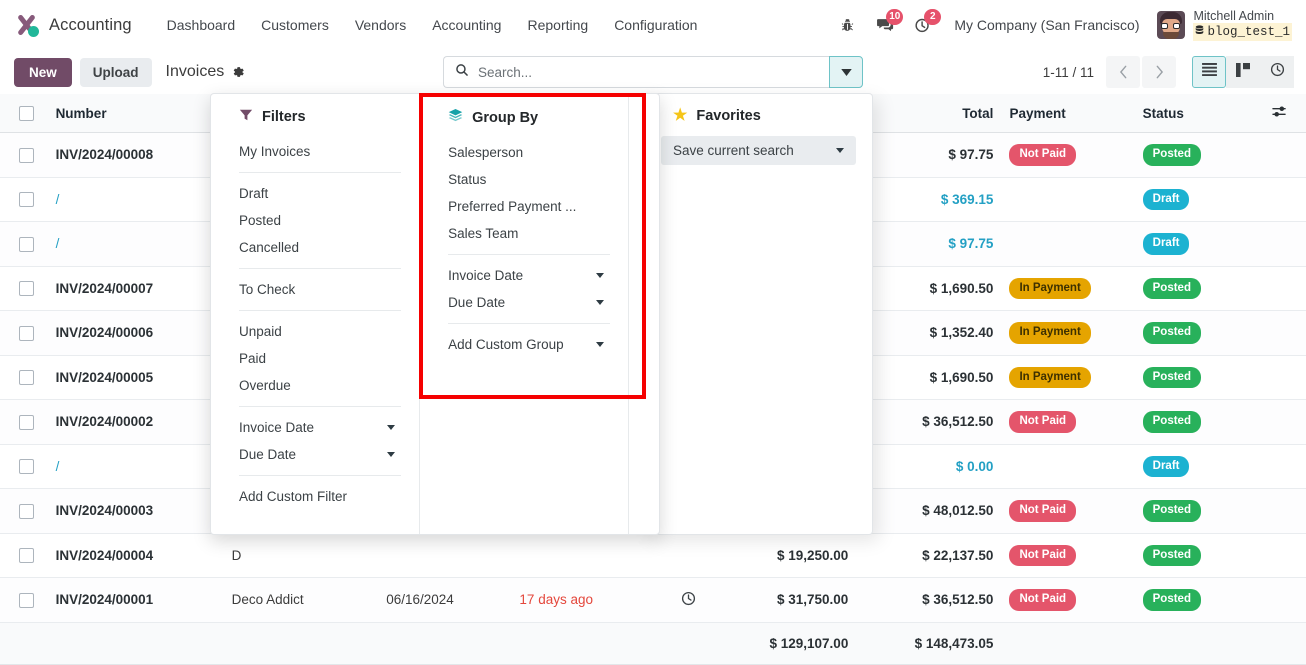 The height and width of the screenshot is (665, 1306). I want to click on filter-overdue: Overdue, so click(315, 385).